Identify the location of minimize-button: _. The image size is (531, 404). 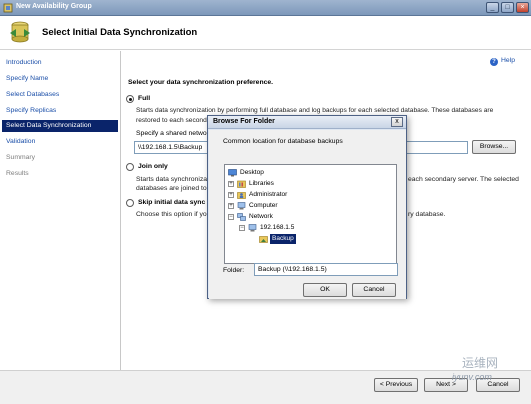
(492, 7).